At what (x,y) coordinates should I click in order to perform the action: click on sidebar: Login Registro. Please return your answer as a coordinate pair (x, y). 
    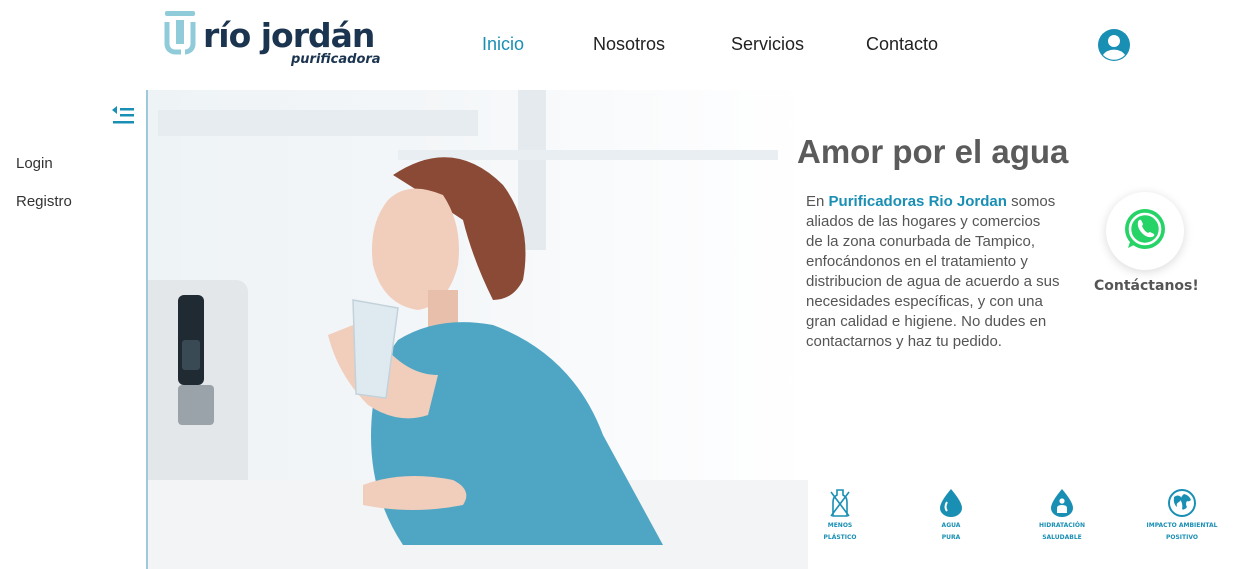
    Looking at the image, I should click on (74, 329).